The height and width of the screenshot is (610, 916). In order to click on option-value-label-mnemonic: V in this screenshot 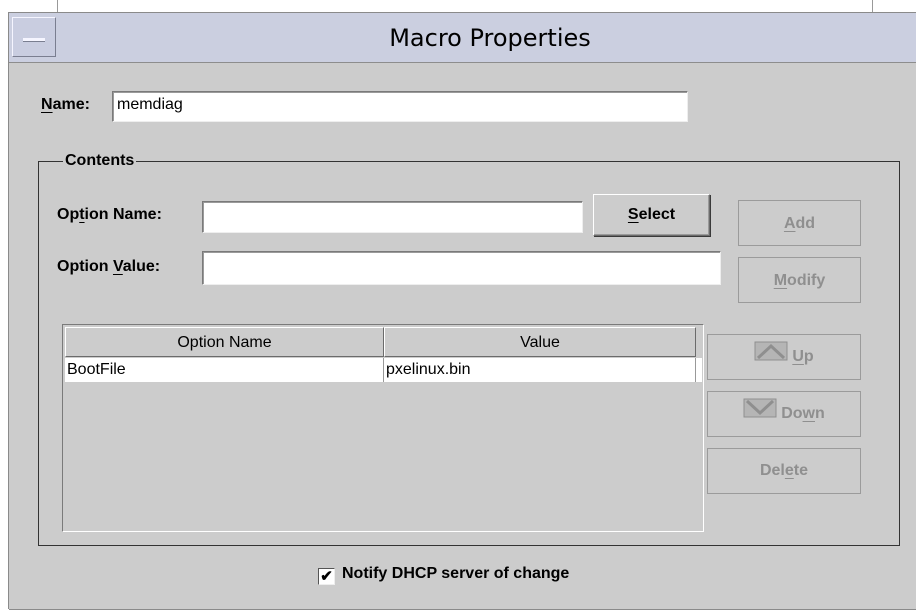, I will do `click(117, 266)`.